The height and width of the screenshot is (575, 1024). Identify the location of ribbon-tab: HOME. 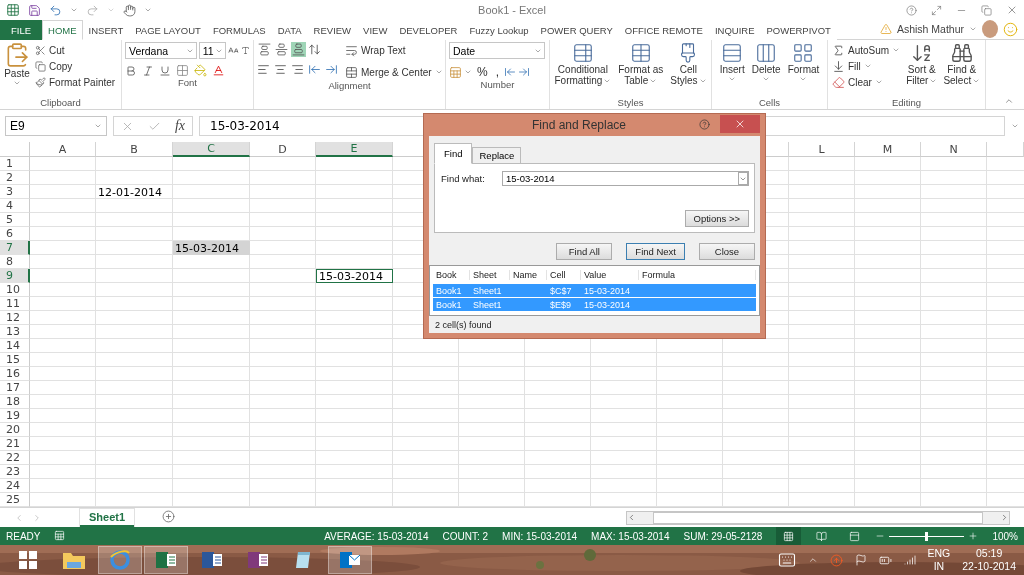
(62, 30).